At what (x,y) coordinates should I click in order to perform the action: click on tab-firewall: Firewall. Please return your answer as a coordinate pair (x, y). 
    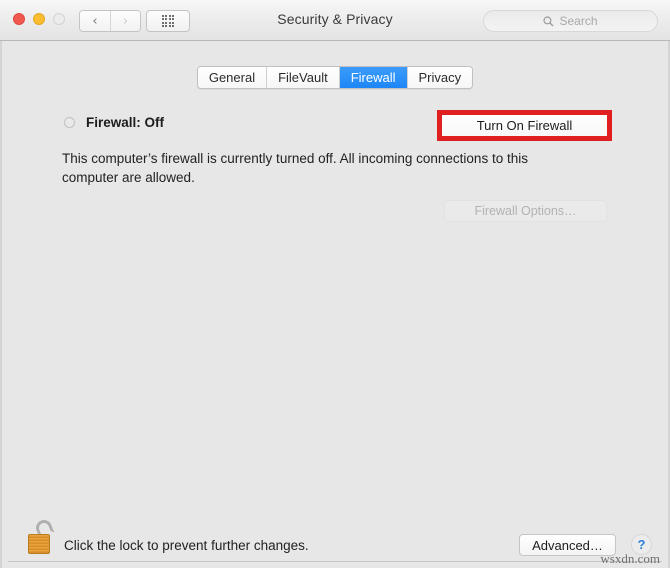
    Looking at the image, I should click on (373, 77).